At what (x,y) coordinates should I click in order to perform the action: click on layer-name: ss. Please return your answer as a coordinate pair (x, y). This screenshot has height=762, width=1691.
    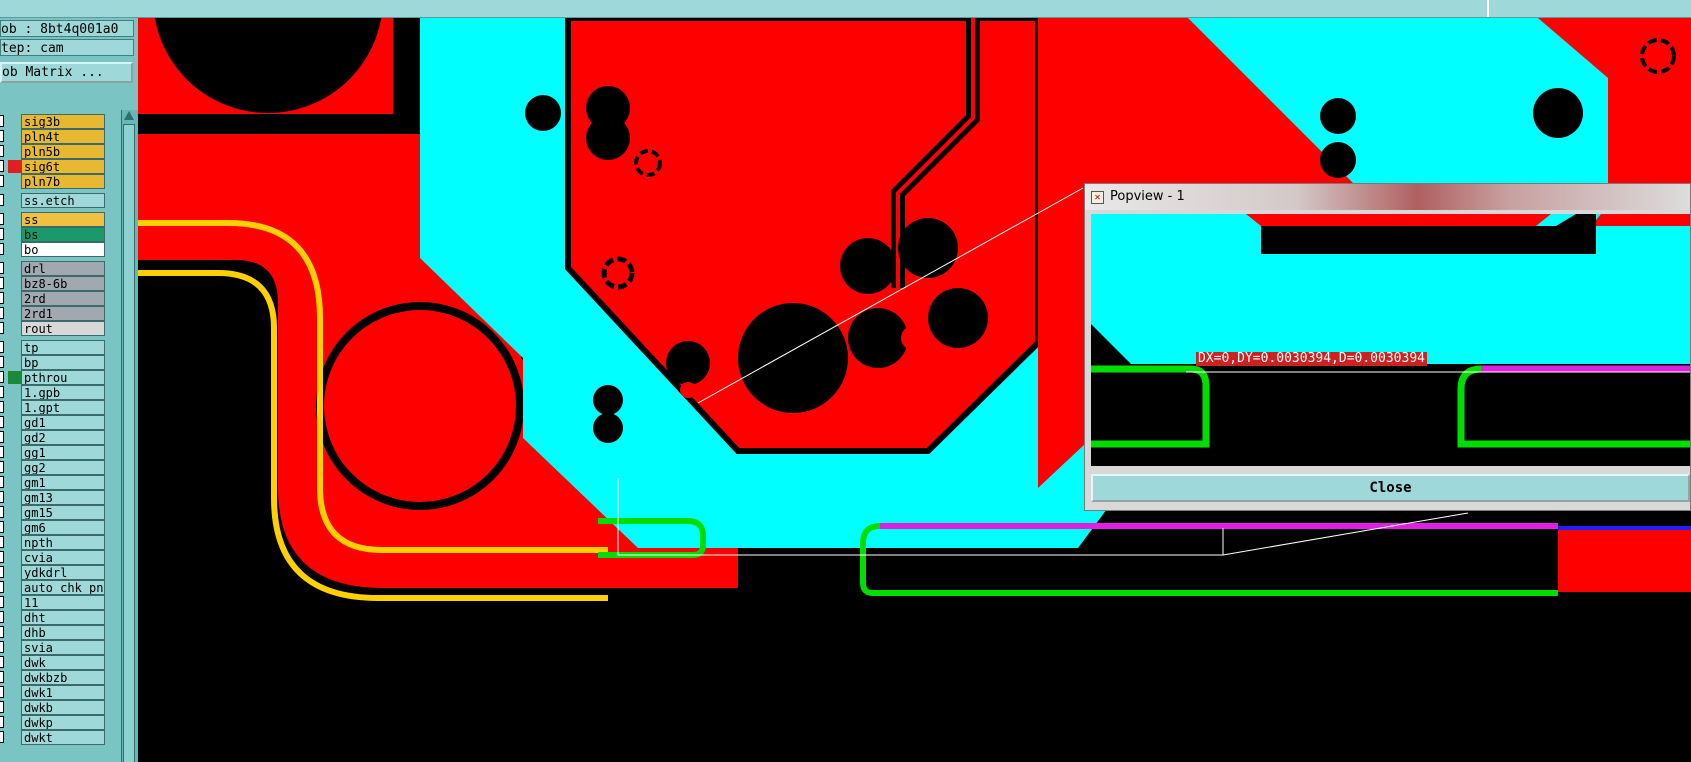
    Looking at the image, I should click on (63, 219).